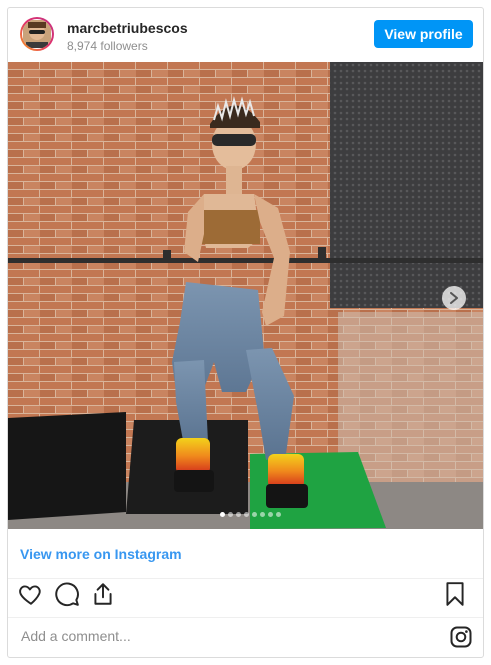 This screenshot has width=491, height=665. What do you see at coordinates (245, 554) in the screenshot?
I see `view-more-row: View more on Instagram` at bounding box center [245, 554].